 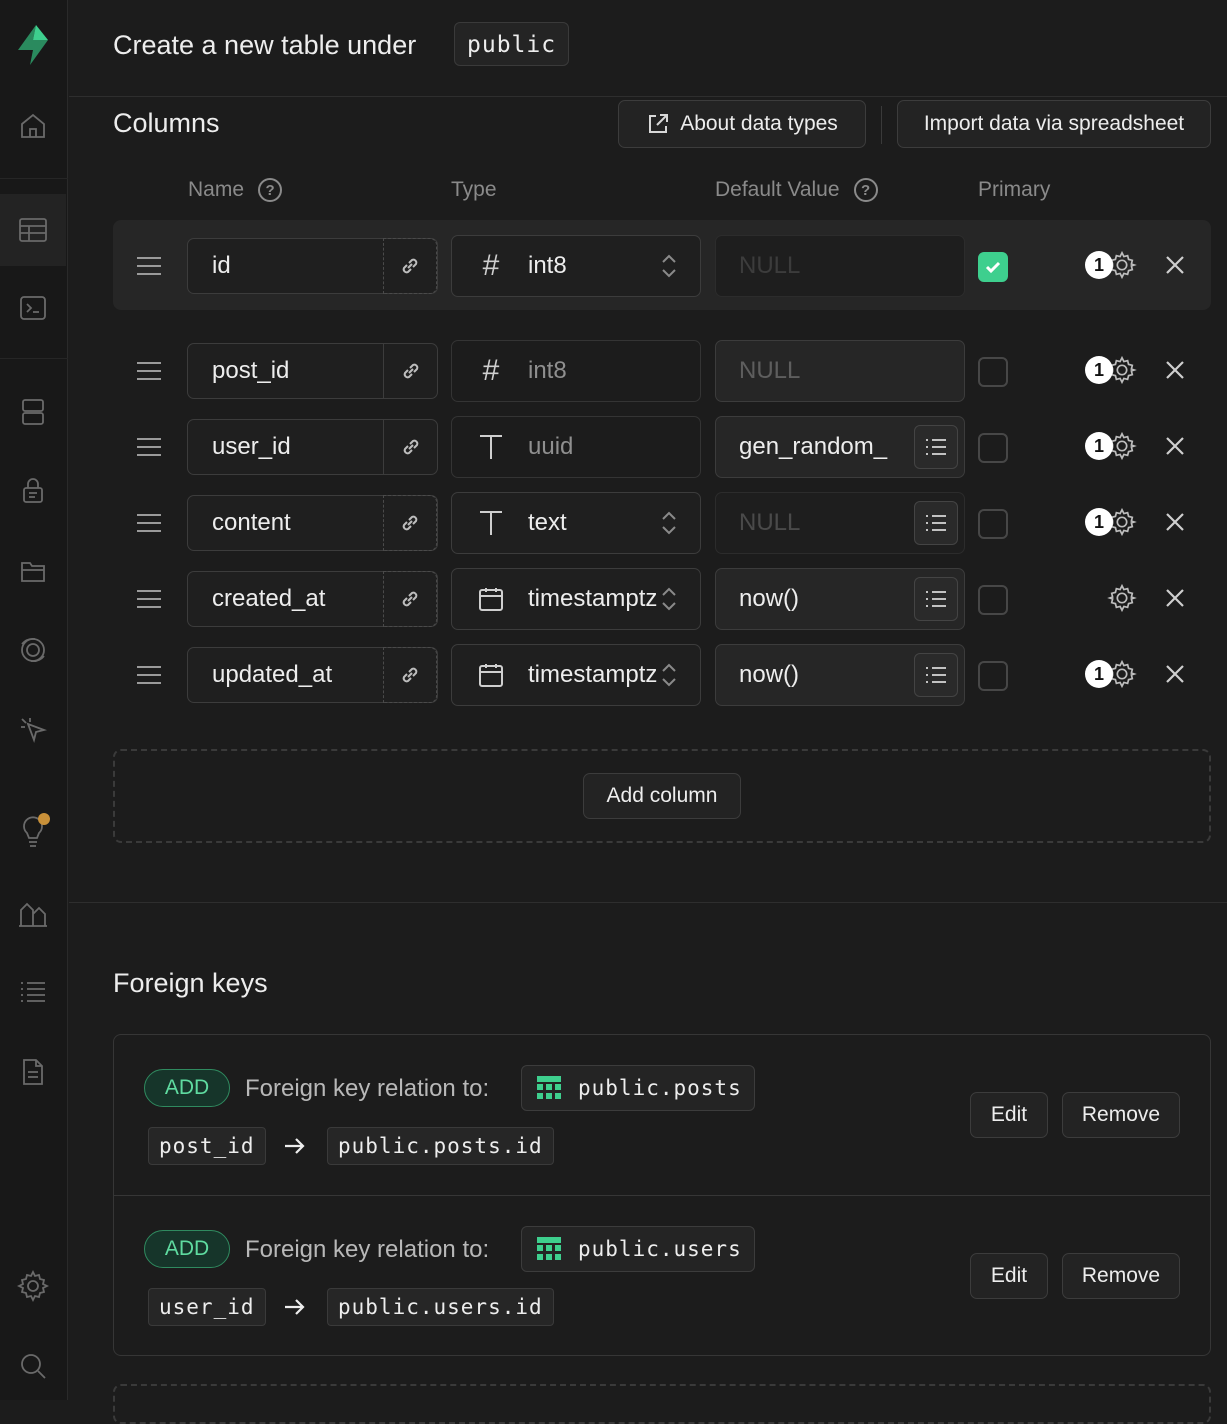 What do you see at coordinates (549, 1249) in the screenshot?
I see `table-grid-icon` at bounding box center [549, 1249].